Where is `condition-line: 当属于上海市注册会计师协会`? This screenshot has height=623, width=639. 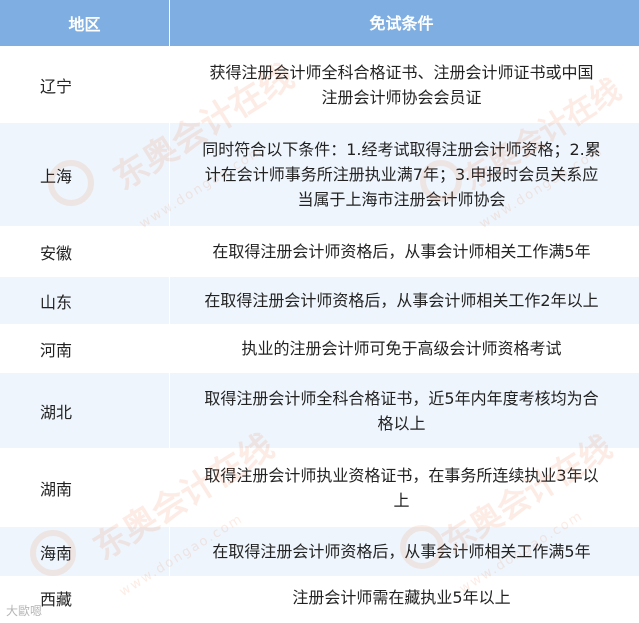
condition-line: 当属于上海市注册会计师协会 is located at coordinates (401, 199).